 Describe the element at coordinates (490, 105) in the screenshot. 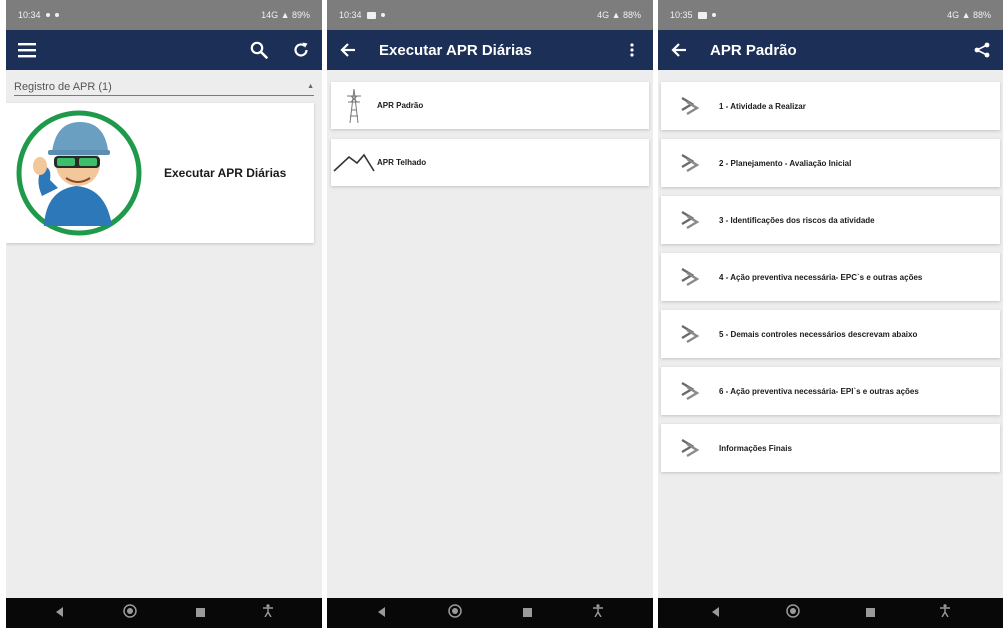

I see `list-item-apr-padrao: APR Padrão` at that location.